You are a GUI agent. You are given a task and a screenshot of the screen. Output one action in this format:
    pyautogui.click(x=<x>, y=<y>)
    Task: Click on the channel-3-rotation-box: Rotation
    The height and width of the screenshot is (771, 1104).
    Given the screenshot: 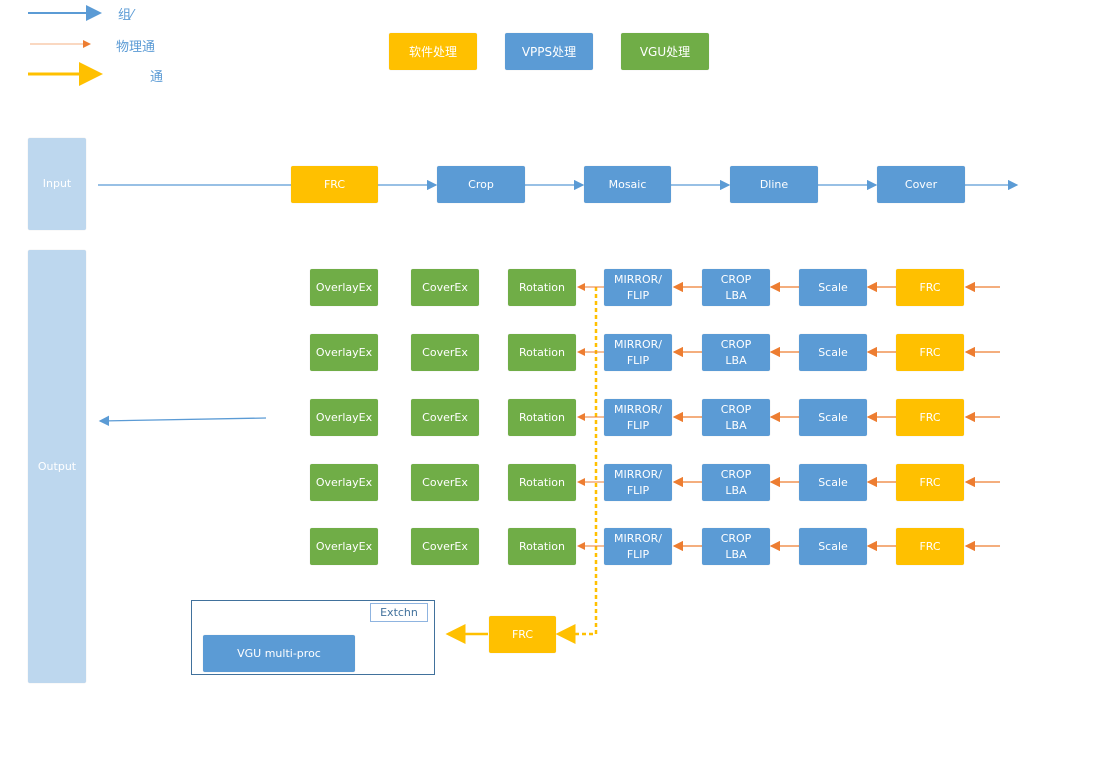 What is the action you would take?
    pyautogui.click(x=542, y=417)
    